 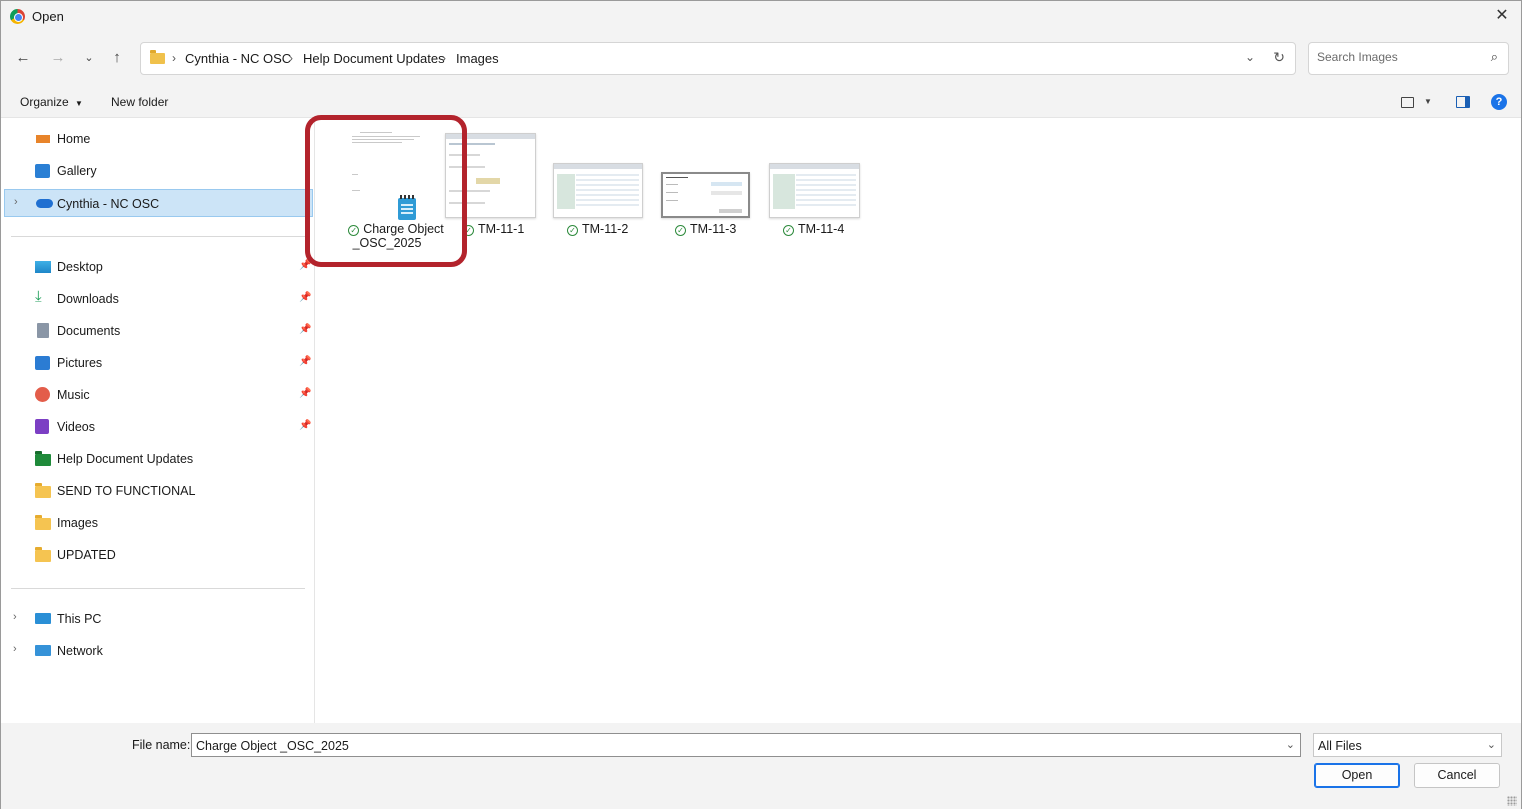 I want to click on onedrive-cloud-icon, so click(x=44, y=203).